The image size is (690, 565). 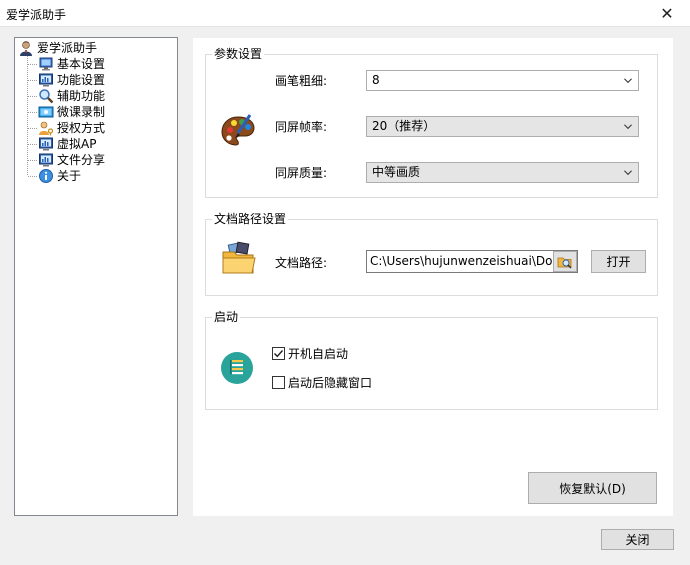 What do you see at coordinates (330, 383) in the screenshot?
I see `hide-on-start-label: 启动后隐藏窗口` at bounding box center [330, 383].